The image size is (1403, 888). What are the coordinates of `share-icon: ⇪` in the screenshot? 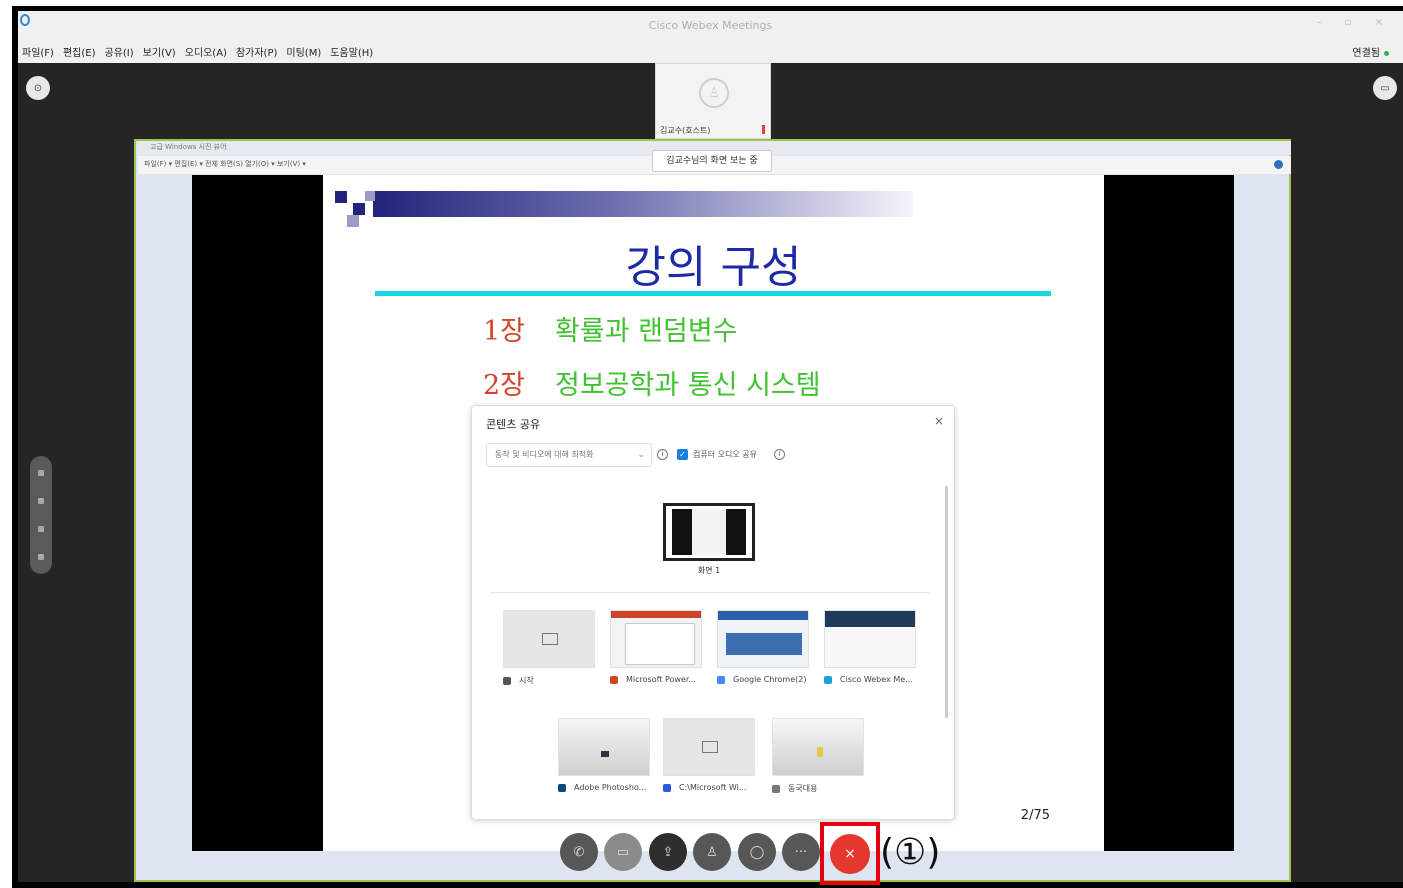 It's located at (668, 852).